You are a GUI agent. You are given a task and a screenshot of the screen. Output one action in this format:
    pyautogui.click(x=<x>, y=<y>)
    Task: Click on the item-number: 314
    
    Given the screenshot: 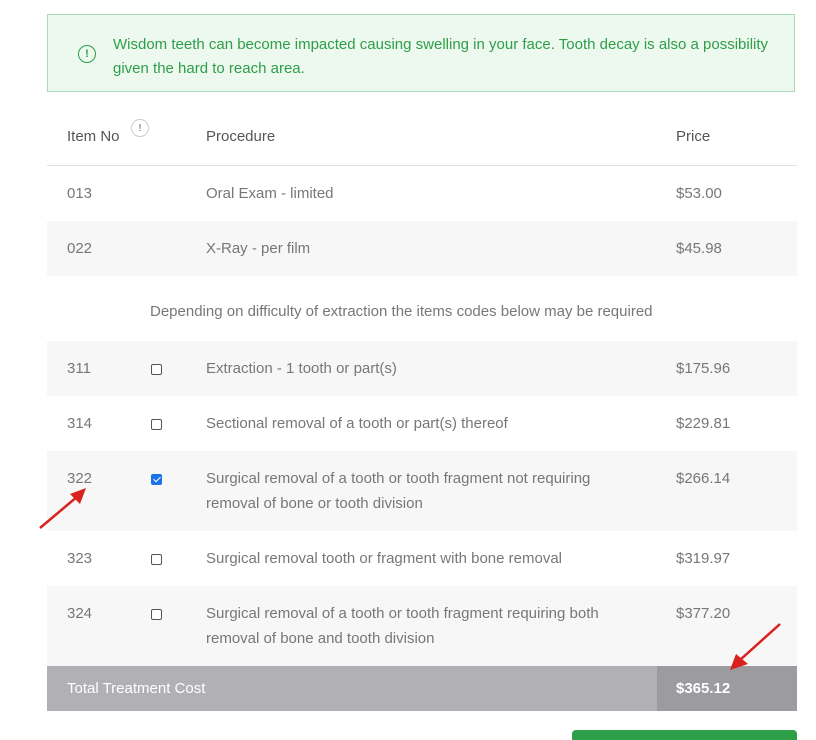 What is the action you would take?
    pyautogui.click(x=80, y=423)
    